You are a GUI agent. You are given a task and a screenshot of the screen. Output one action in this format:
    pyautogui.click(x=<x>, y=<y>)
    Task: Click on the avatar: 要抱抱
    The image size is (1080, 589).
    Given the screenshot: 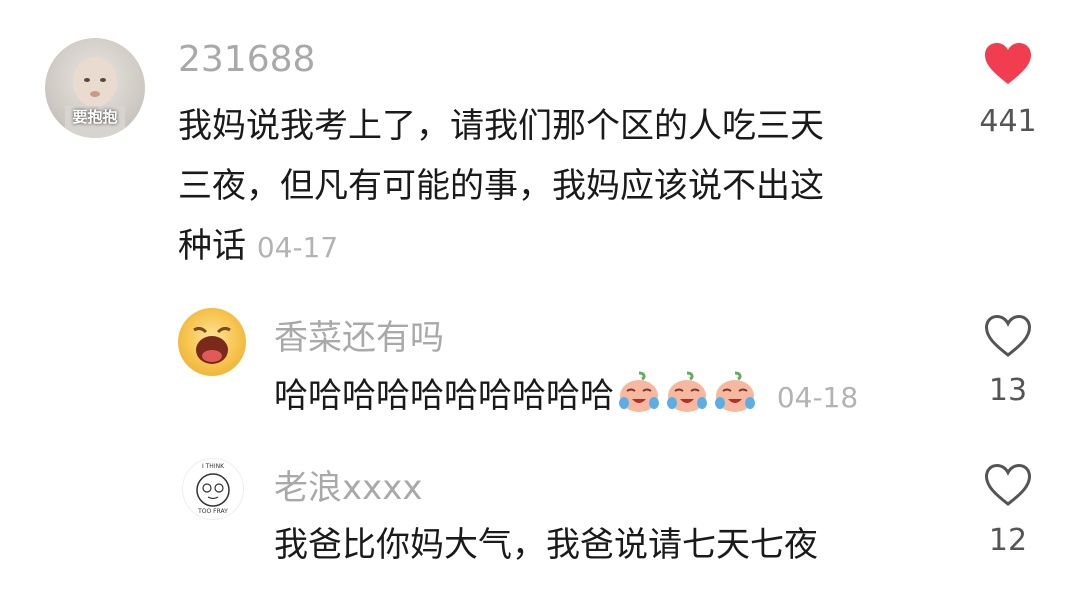 What is the action you would take?
    pyautogui.click(x=95, y=88)
    